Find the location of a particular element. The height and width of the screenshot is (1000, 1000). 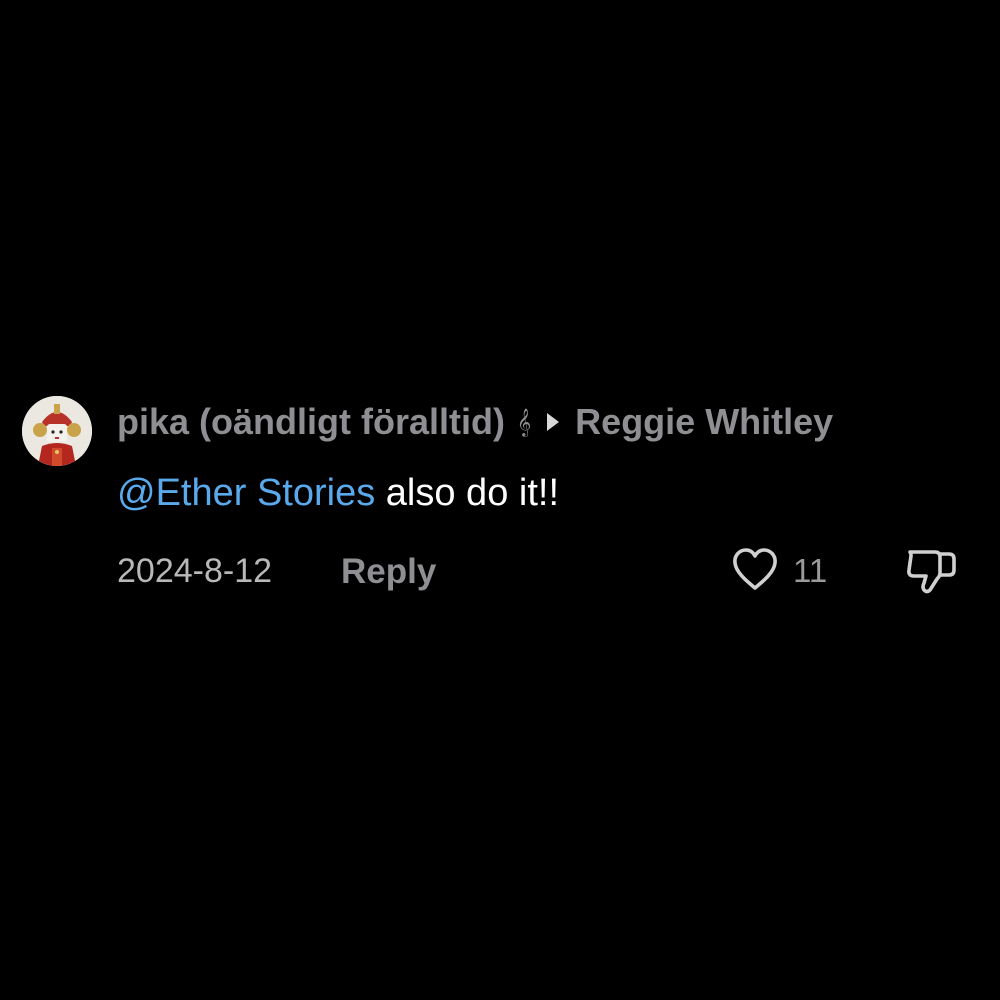

comment-text: @Ether Stories also do it!! is located at coordinates (338, 493).